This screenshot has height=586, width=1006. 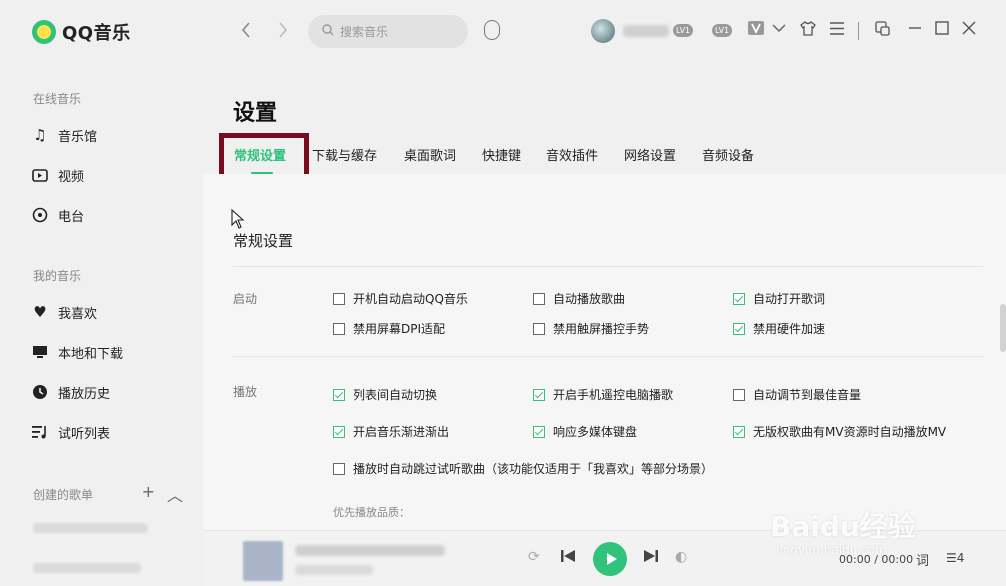 What do you see at coordinates (401, 432) in the screenshot?
I see `option-label: 开启音乐渐进渐出` at bounding box center [401, 432].